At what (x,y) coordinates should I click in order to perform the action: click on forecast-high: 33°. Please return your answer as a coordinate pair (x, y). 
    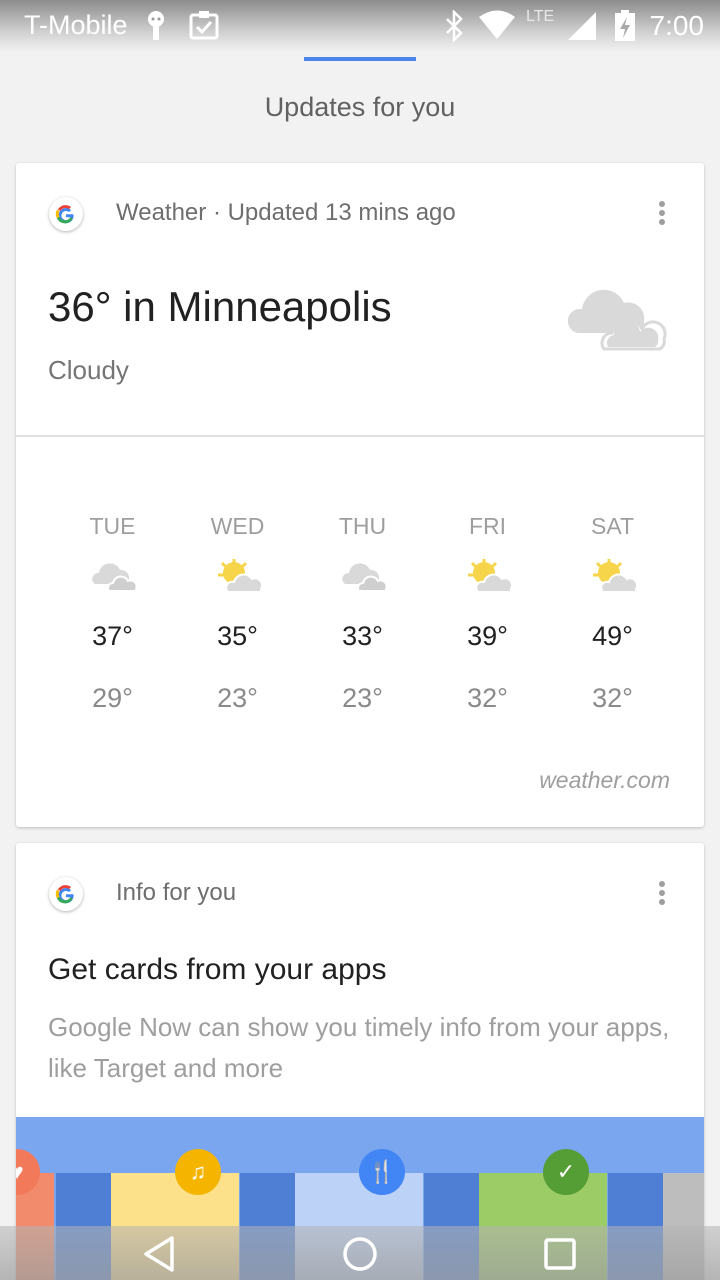
    Looking at the image, I should click on (362, 636).